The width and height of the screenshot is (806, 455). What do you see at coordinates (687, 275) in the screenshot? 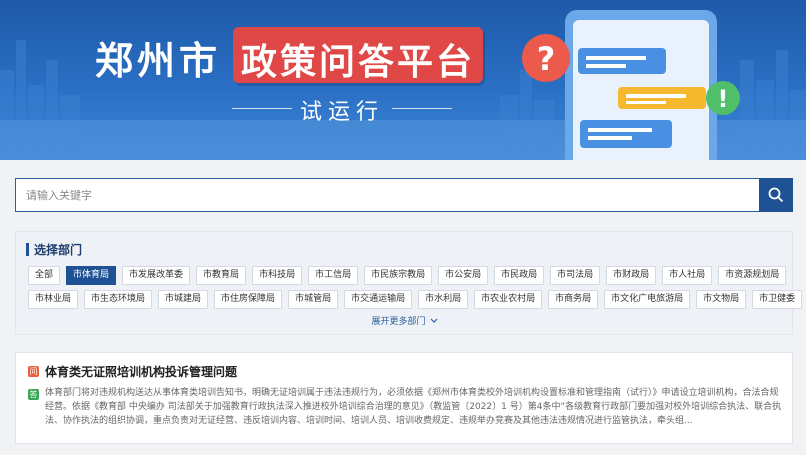
I see `department-chip: 市人社局` at bounding box center [687, 275].